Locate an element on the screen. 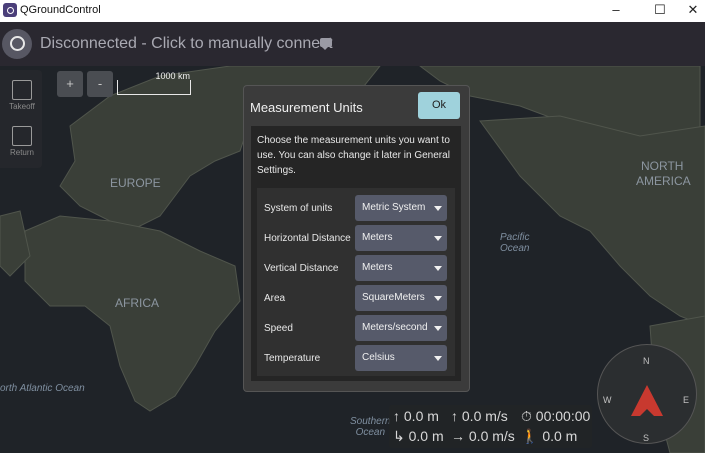  map-label-north: NORTH is located at coordinates (662, 166).